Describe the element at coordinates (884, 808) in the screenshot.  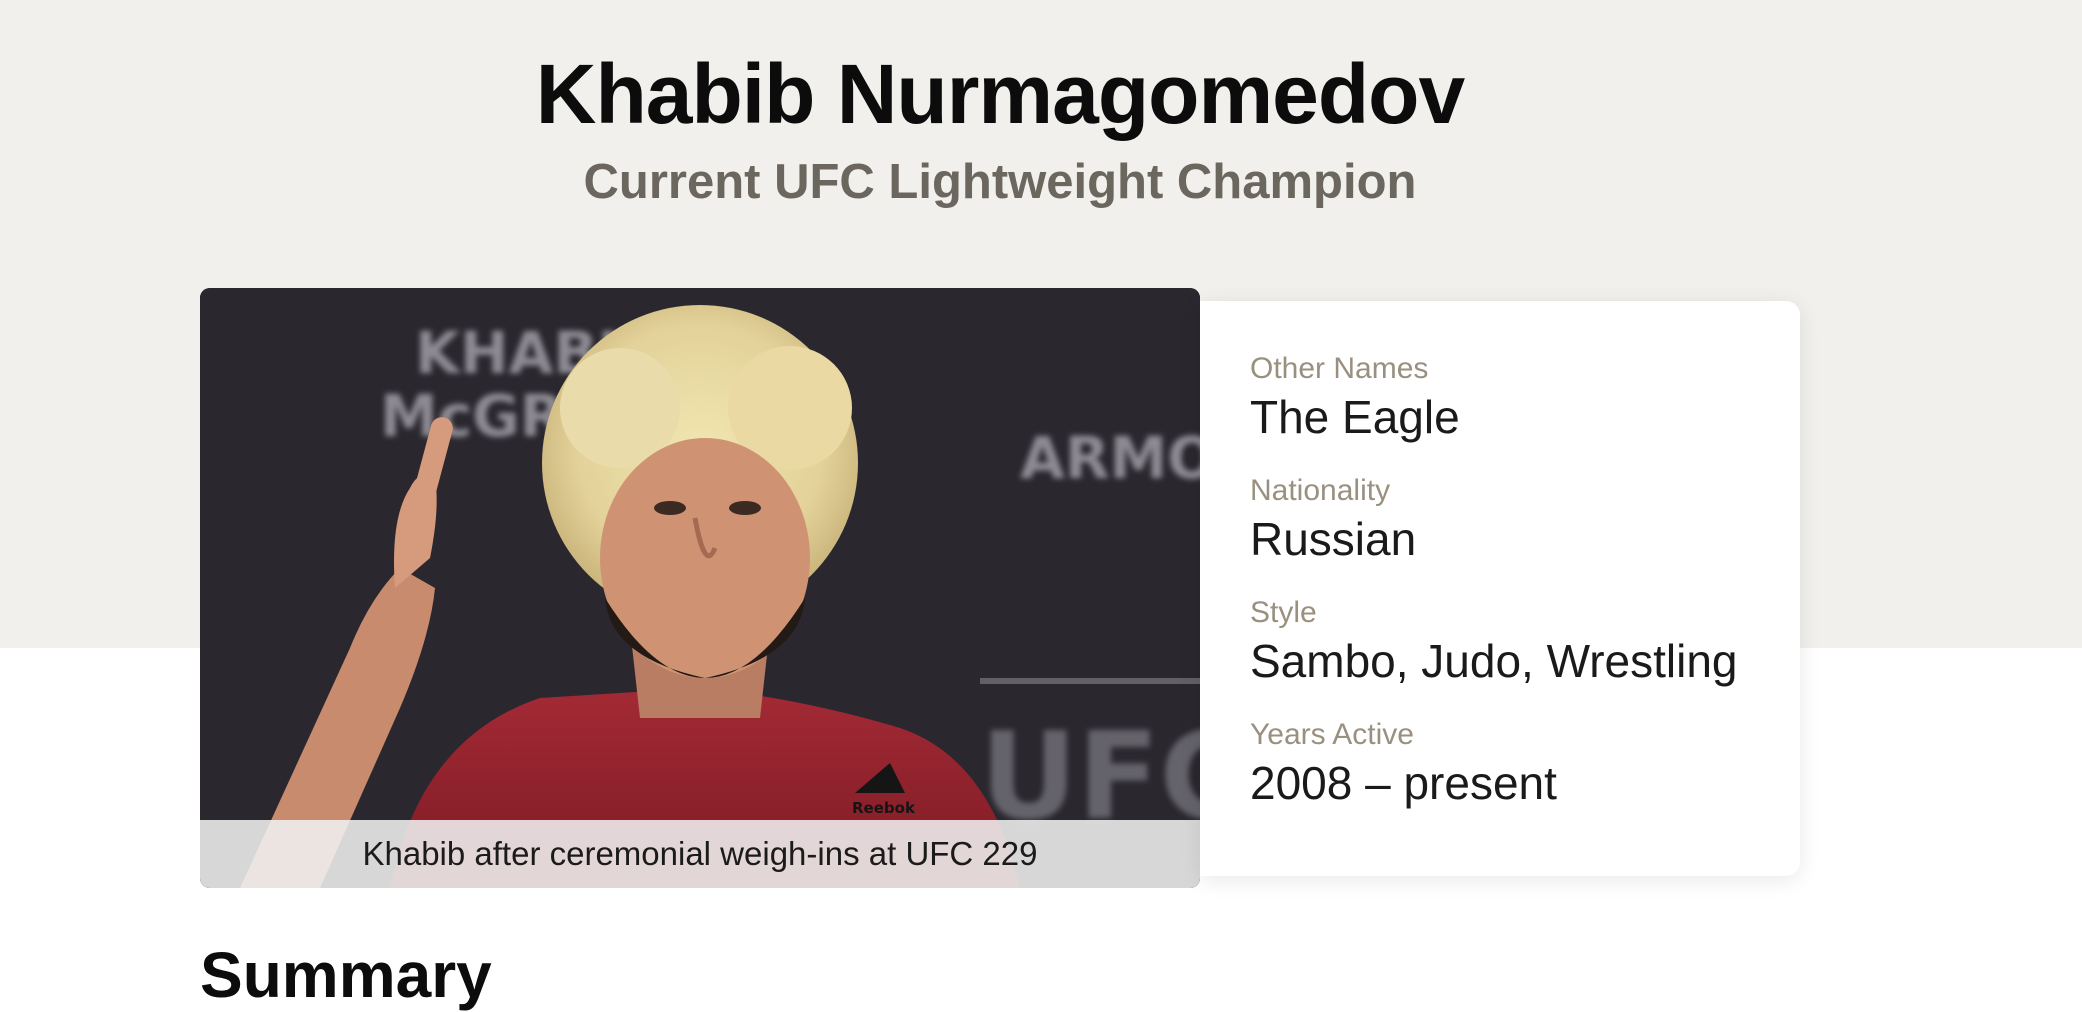
I see `shirt-logo-text: Reebok` at that location.